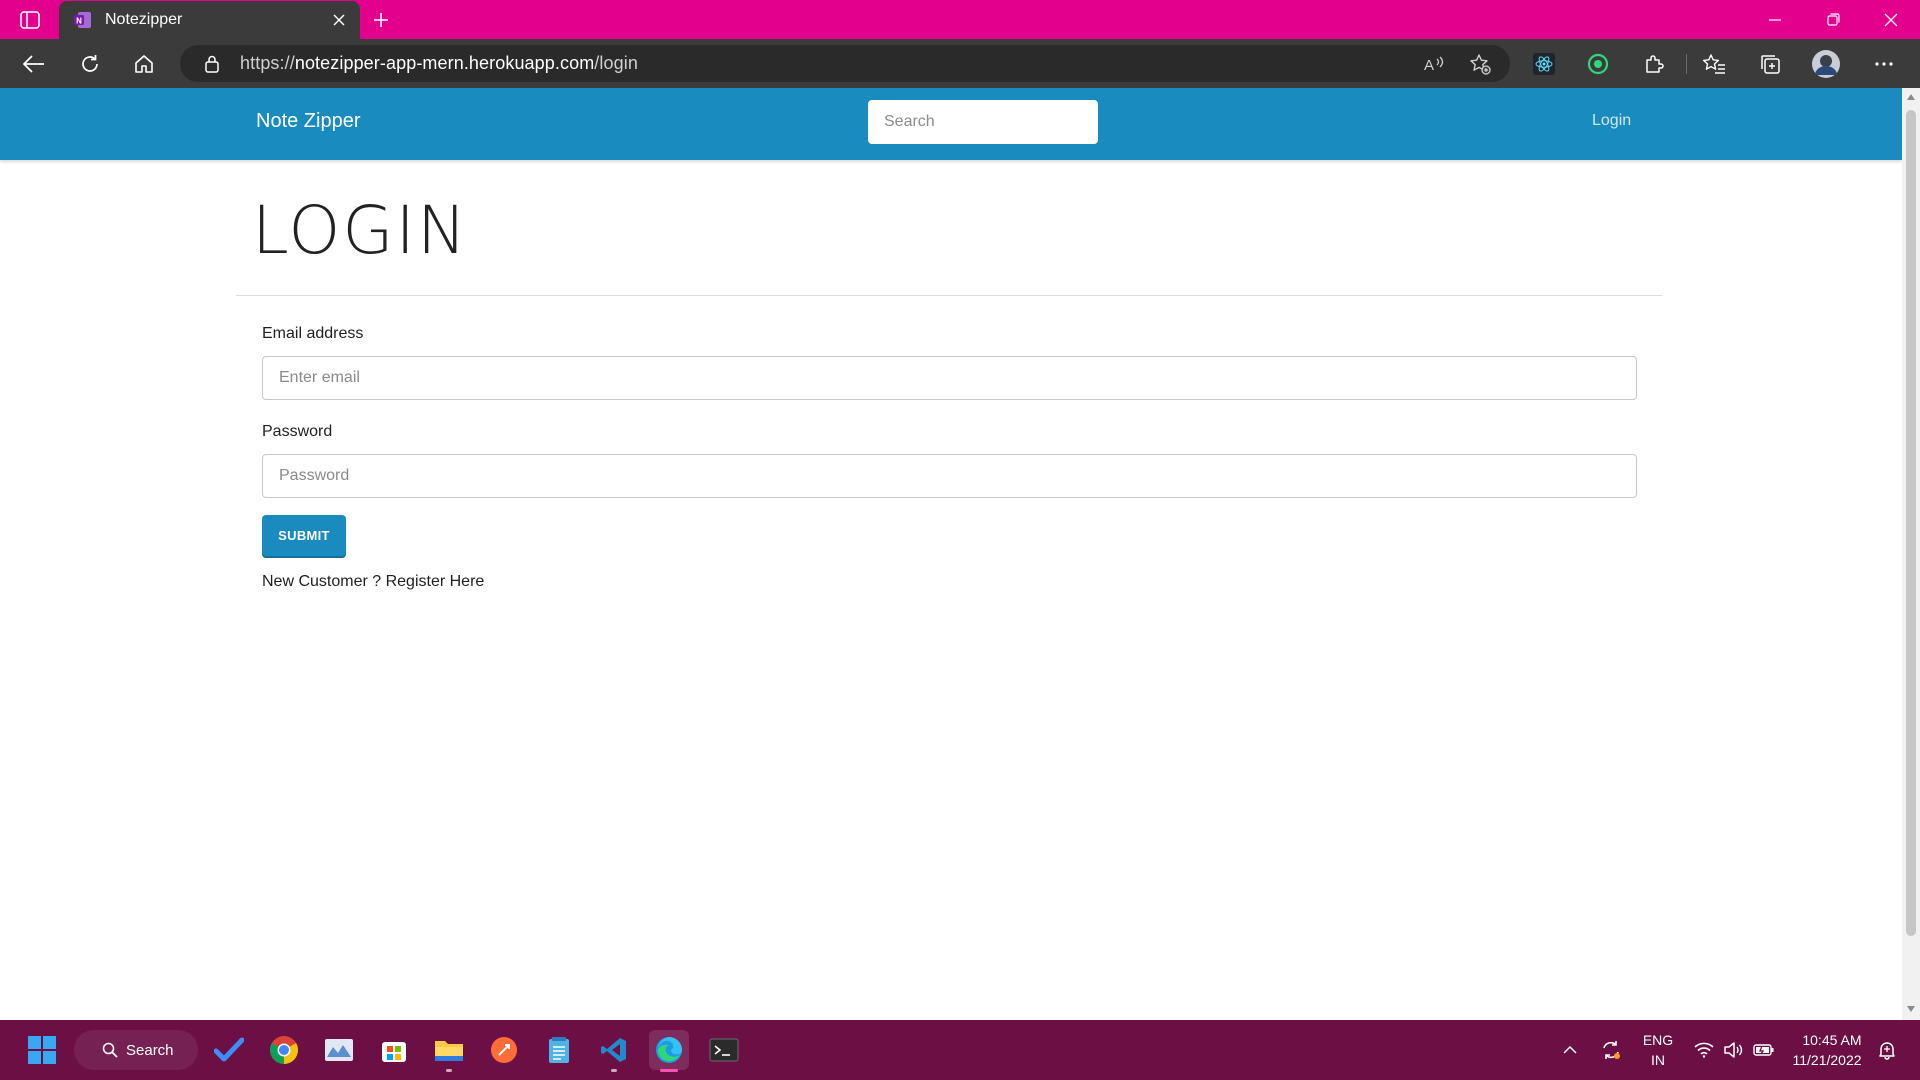 The image size is (1920, 1080). What do you see at coordinates (150, 1050) in the screenshot?
I see `taskbar-search-label: Search` at bounding box center [150, 1050].